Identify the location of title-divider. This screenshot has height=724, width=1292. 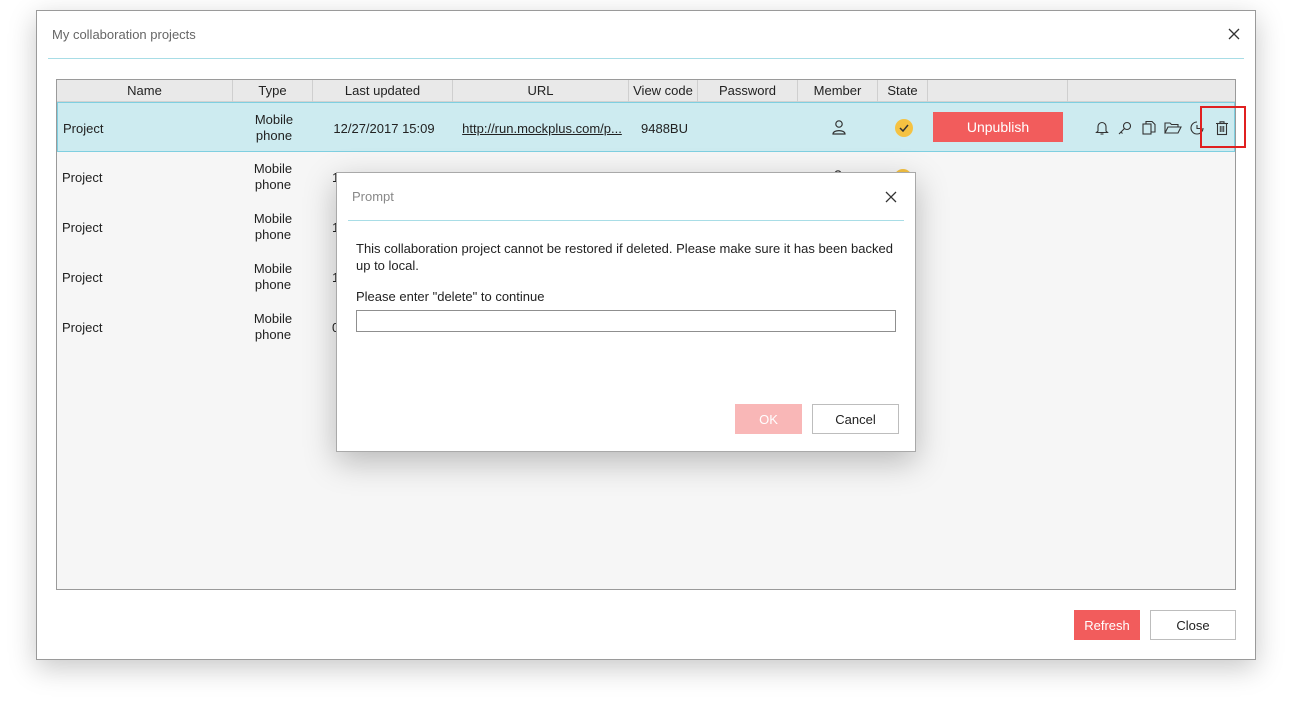
(646, 58).